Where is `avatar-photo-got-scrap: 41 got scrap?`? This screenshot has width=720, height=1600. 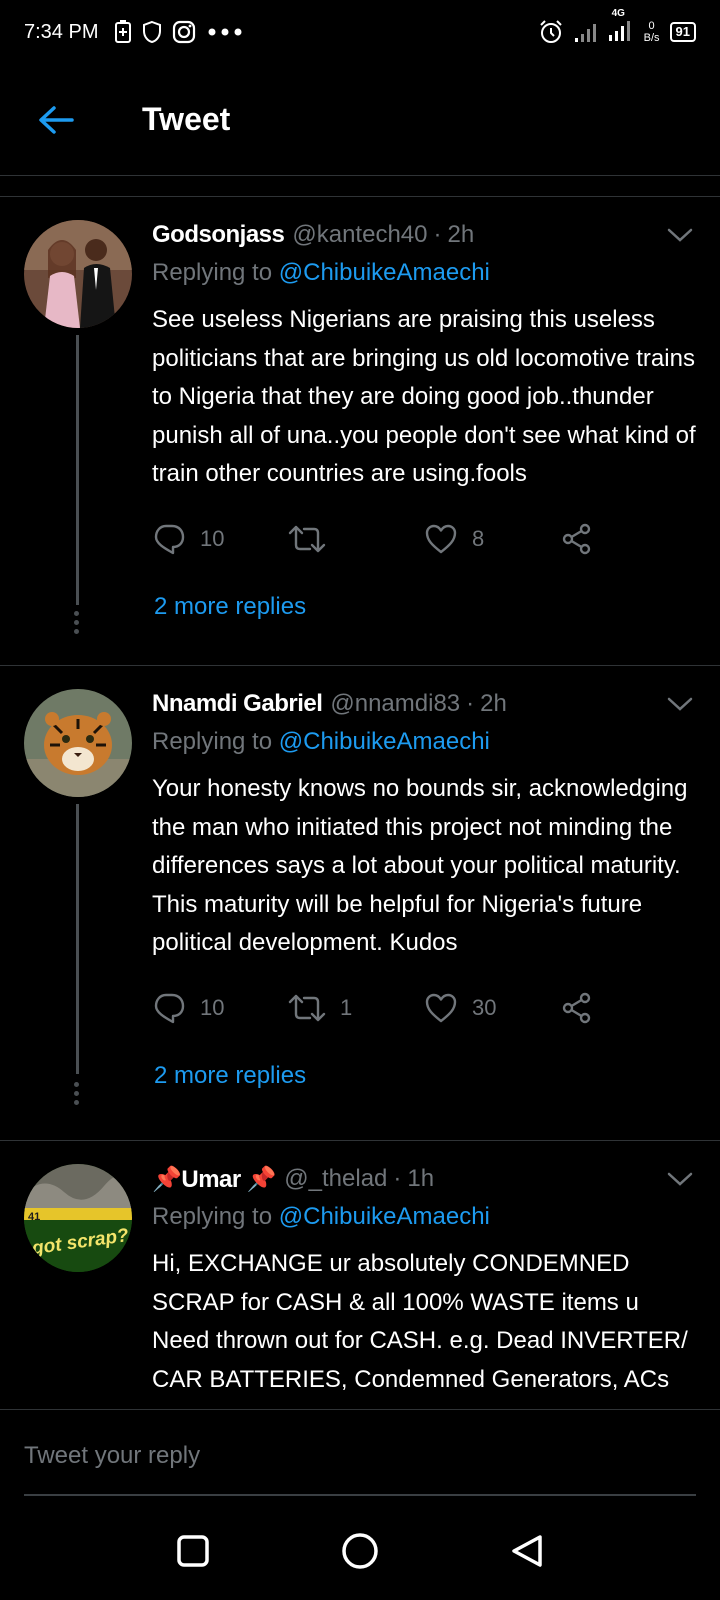 avatar-photo-got-scrap: 41 got scrap? is located at coordinates (78, 1218).